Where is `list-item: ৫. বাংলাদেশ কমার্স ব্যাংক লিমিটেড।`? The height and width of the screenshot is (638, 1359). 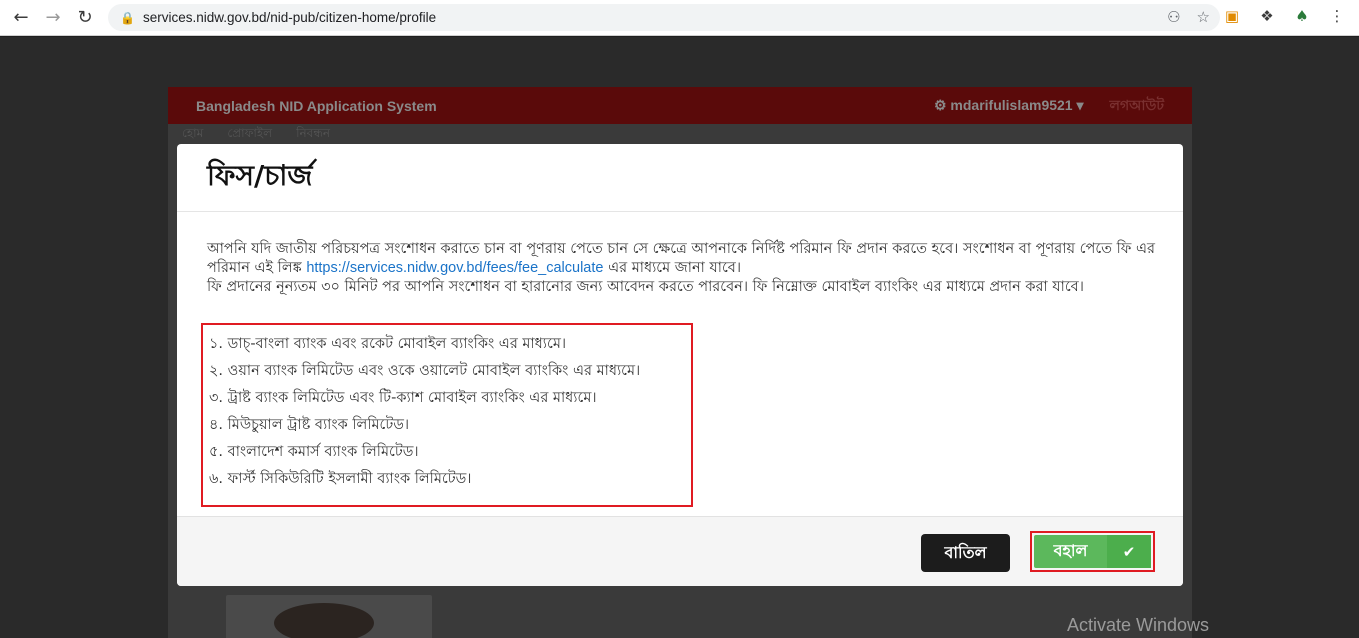 list-item: ৫. বাংলাদেশ কমার্স ব্যাংক লিমিটেড। is located at coordinates (314, 452).